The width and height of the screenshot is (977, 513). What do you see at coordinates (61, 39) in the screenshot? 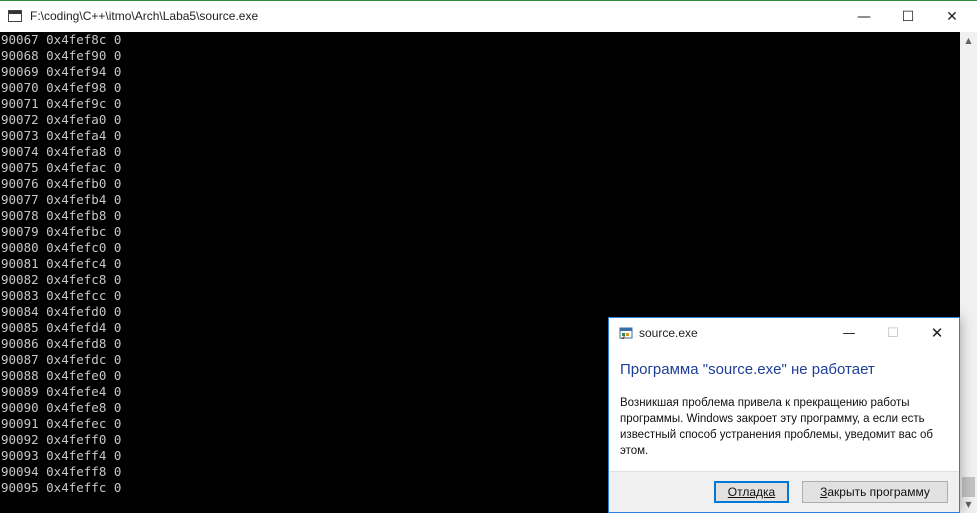
I see `console-line: 90067 0x4fef8c 0` at bounding box center [61, 39].